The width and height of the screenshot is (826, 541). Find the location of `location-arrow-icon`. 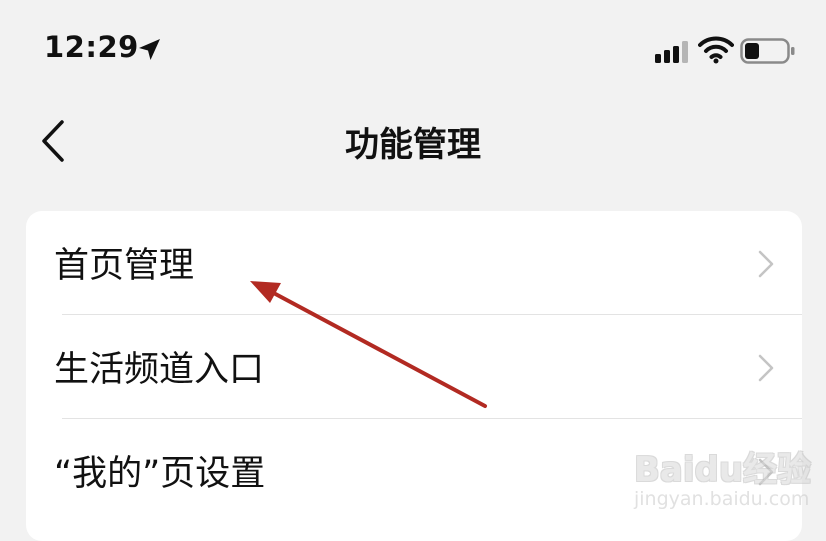

location-arrow-icon is located at coordinates (149, 49).